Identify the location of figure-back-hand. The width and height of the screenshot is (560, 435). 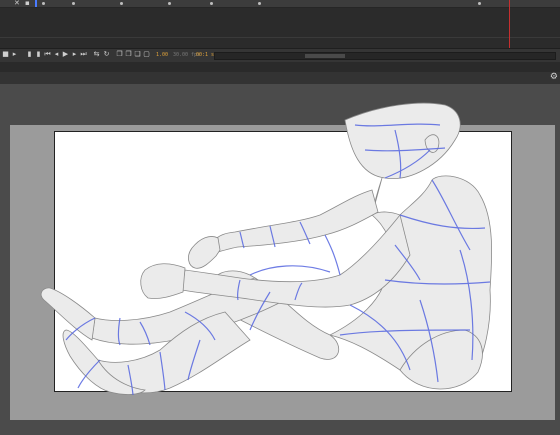
(204, 252).